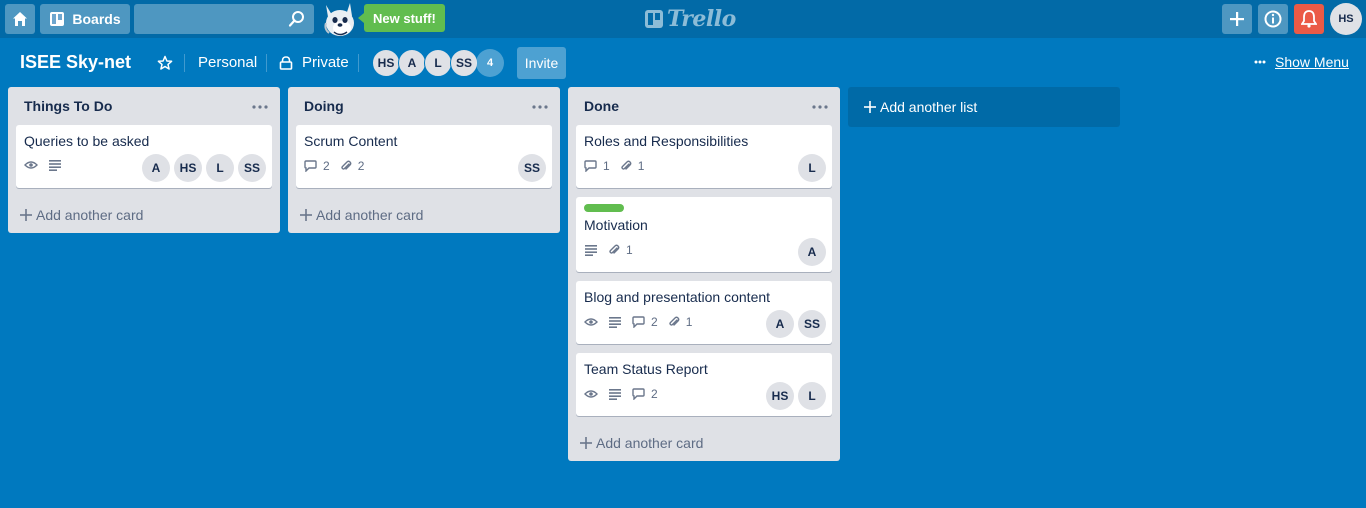 Image resolution: width=1366 pixels, height=508 pixels. Describe the element at coordinates (646, 369) in the screenshot. I see `card-title: Team Status Report` at that location.